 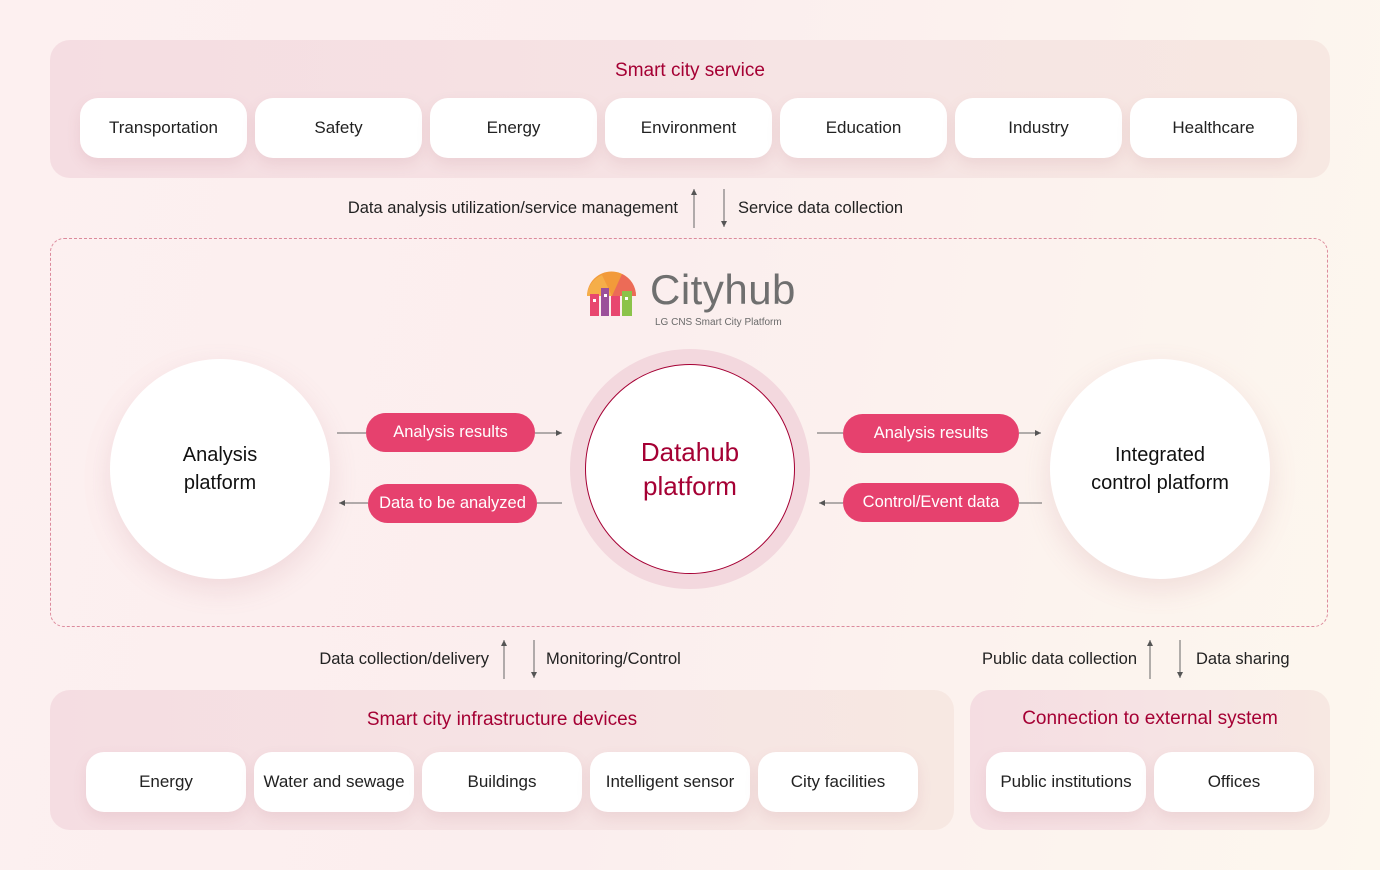 What do you see at coordinates (338, 128) in the screenshot?
I see `service-safety: Safety` at bounding box center [338, 128].